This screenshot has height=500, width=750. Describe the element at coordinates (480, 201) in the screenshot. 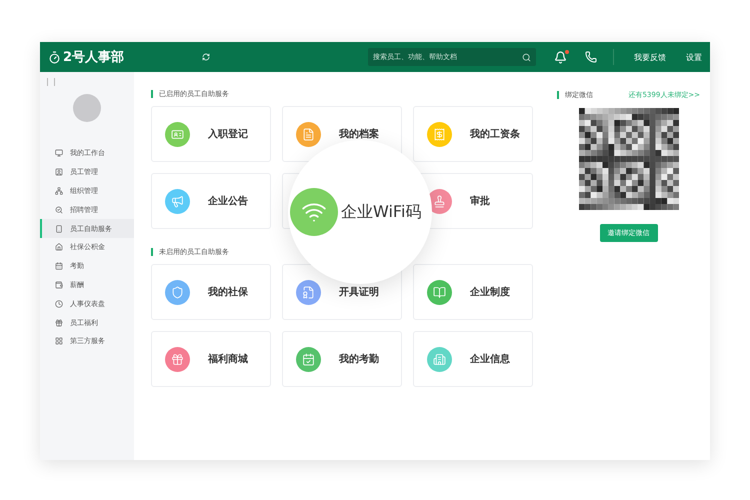

I see `service-label: 审批` at that location.